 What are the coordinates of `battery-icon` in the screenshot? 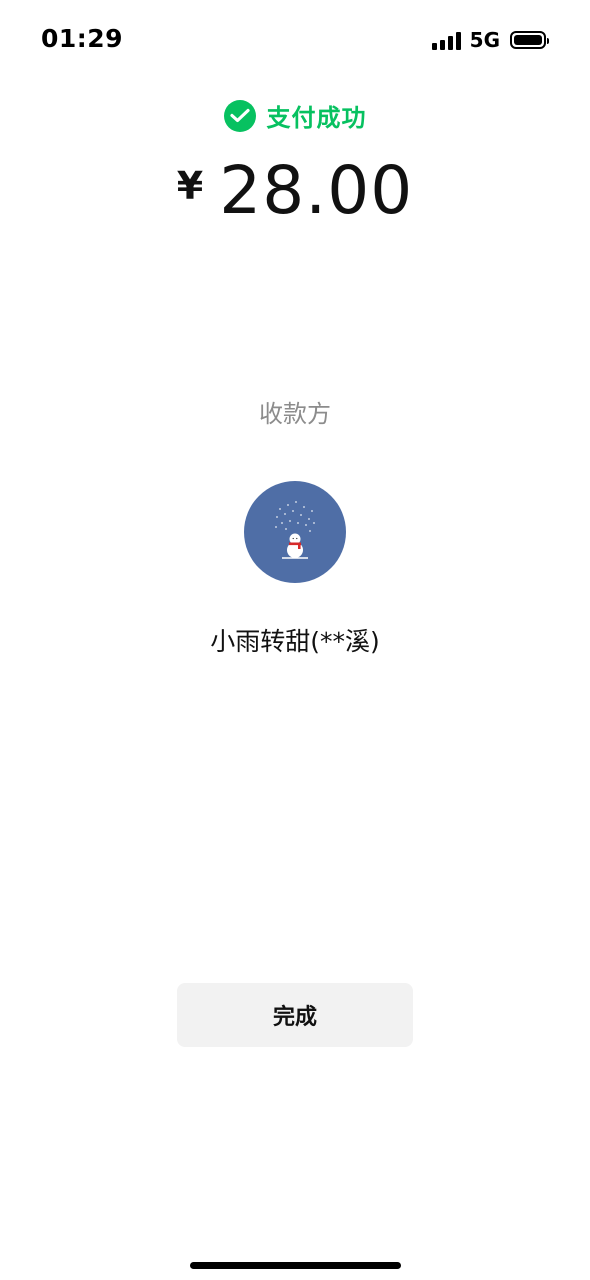 It's located at (529, 40).